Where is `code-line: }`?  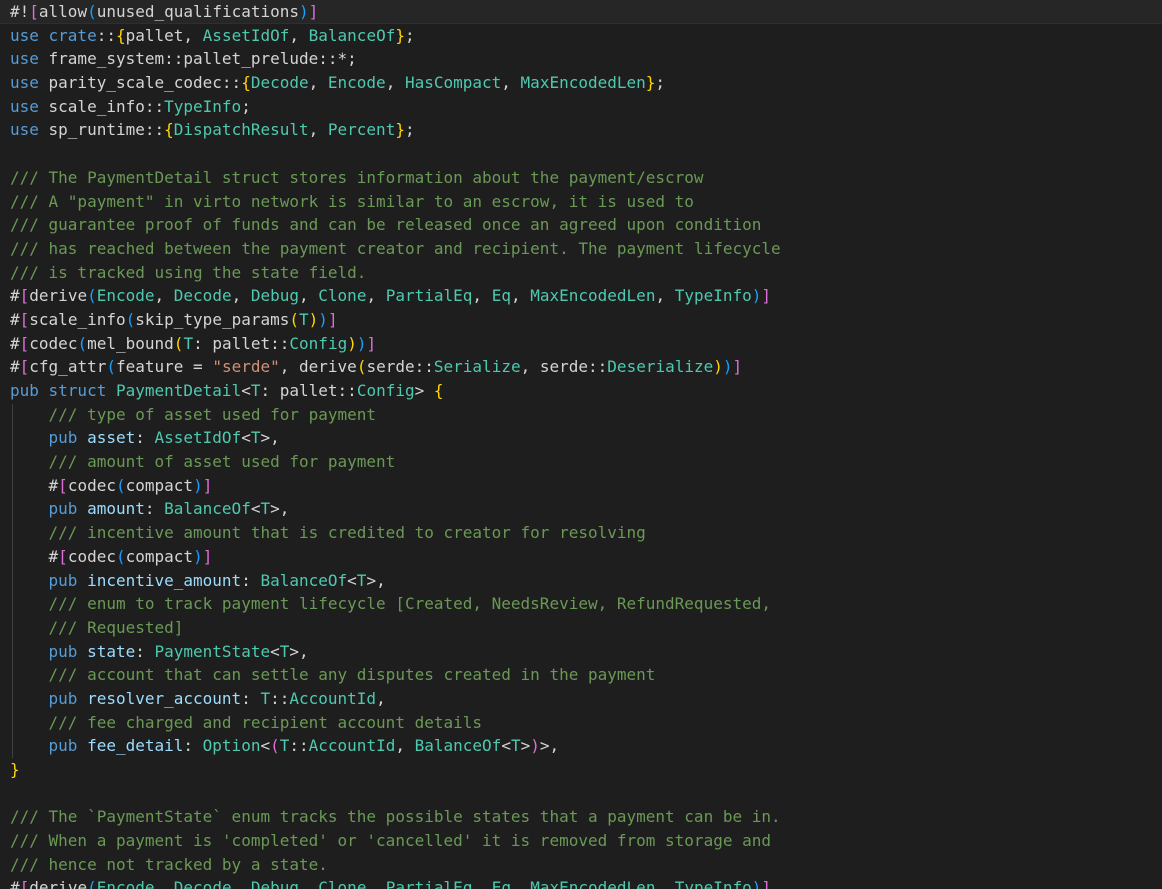
code-line: } is located at coordinates (586, 770).